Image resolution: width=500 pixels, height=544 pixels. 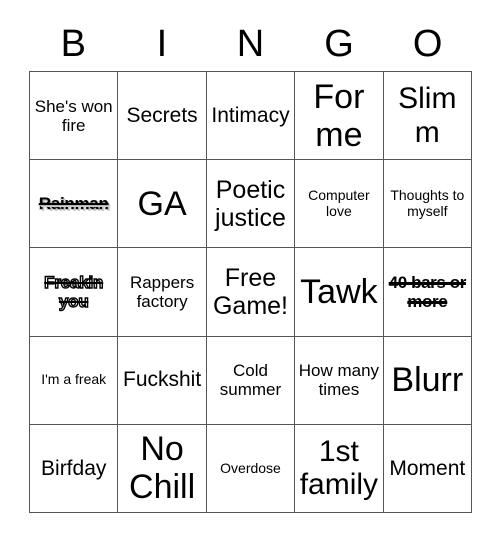 I want to click on bingo-cell-label: Rappers factory, so click(x=162, y=291).